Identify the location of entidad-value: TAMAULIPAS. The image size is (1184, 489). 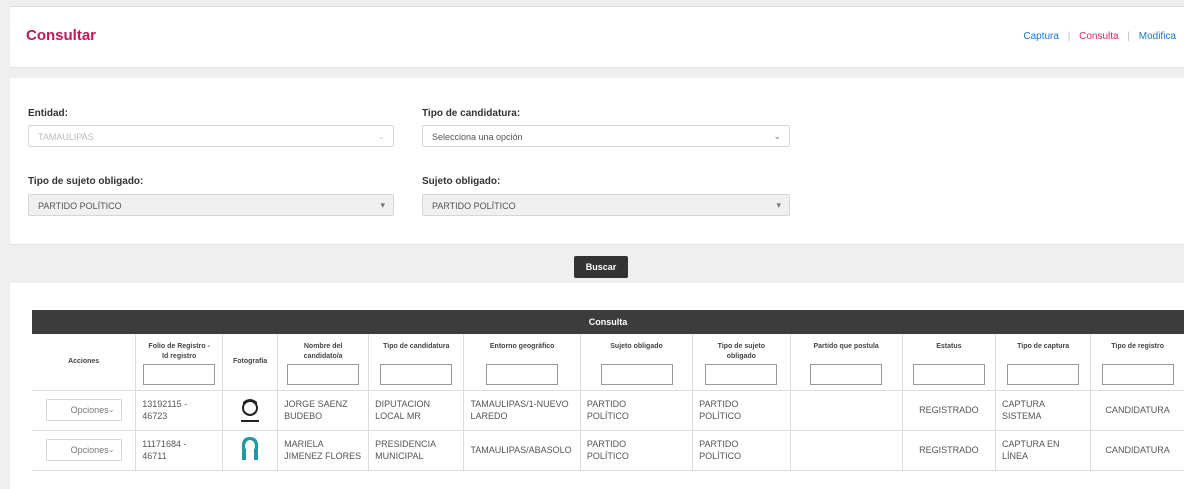
(66, 137).